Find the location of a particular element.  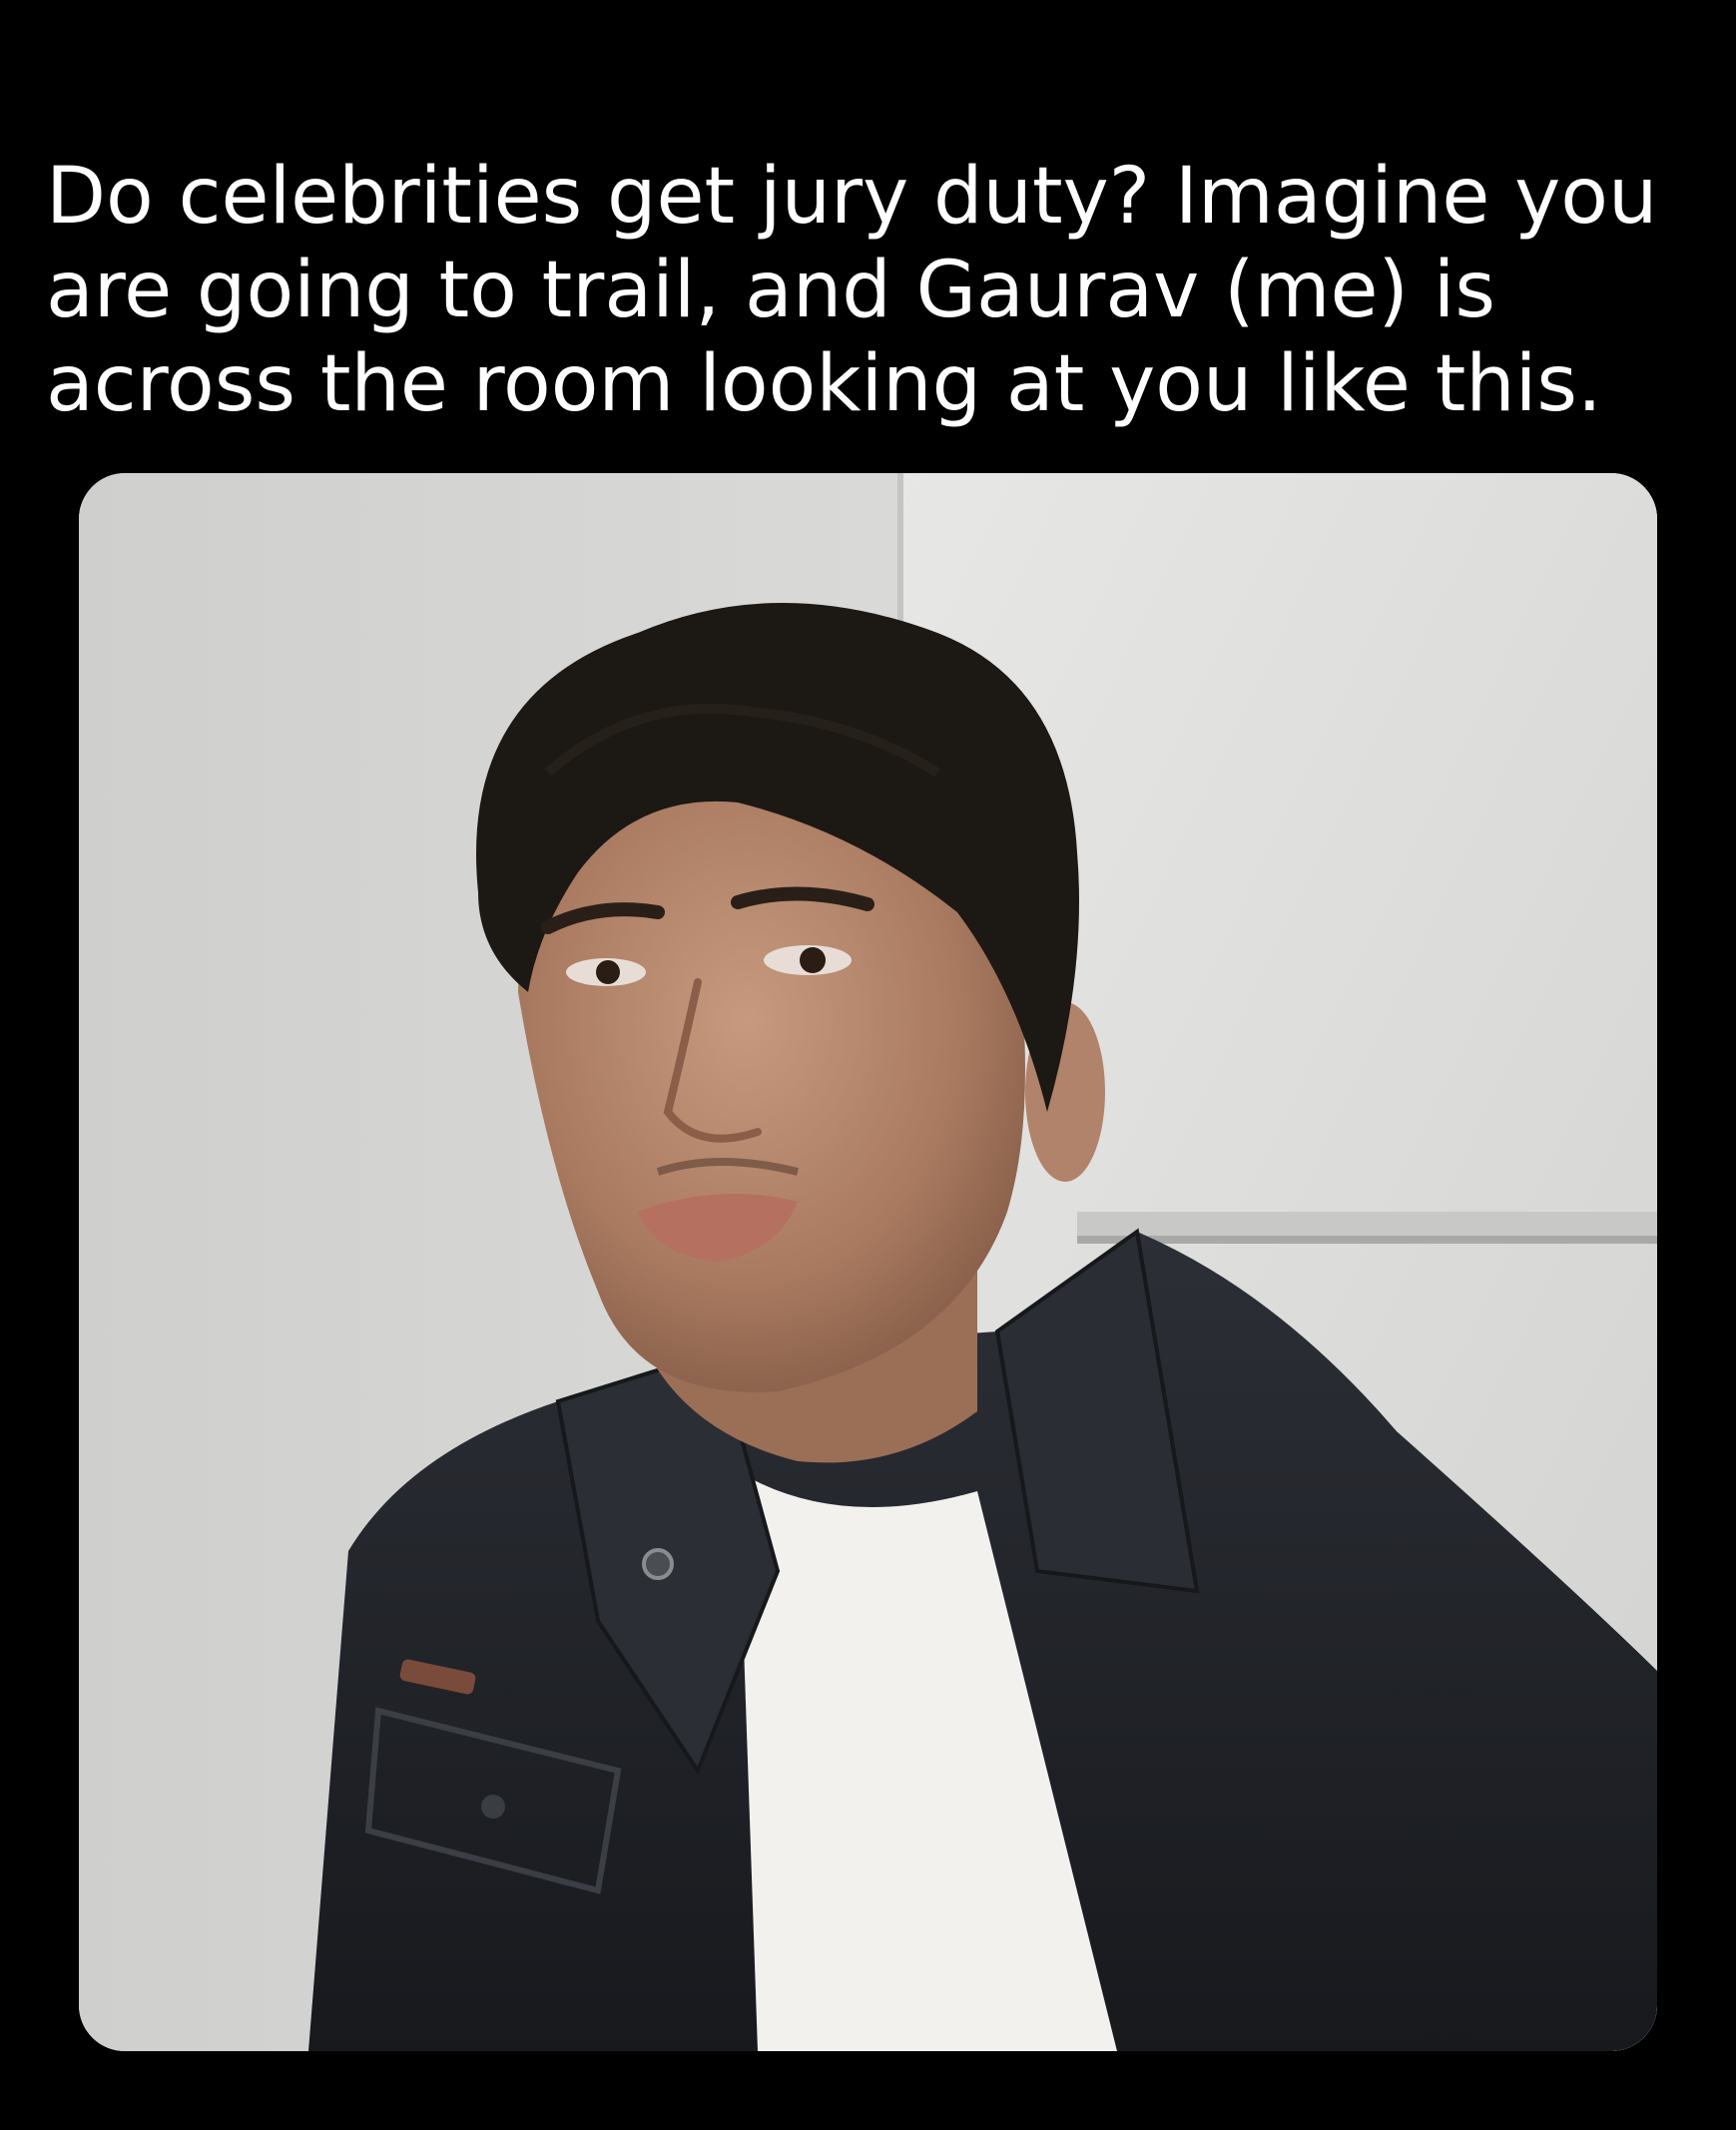

caption-line-2: are going to trail, and Gaurav (me) is is located at coordinates (771, 291).